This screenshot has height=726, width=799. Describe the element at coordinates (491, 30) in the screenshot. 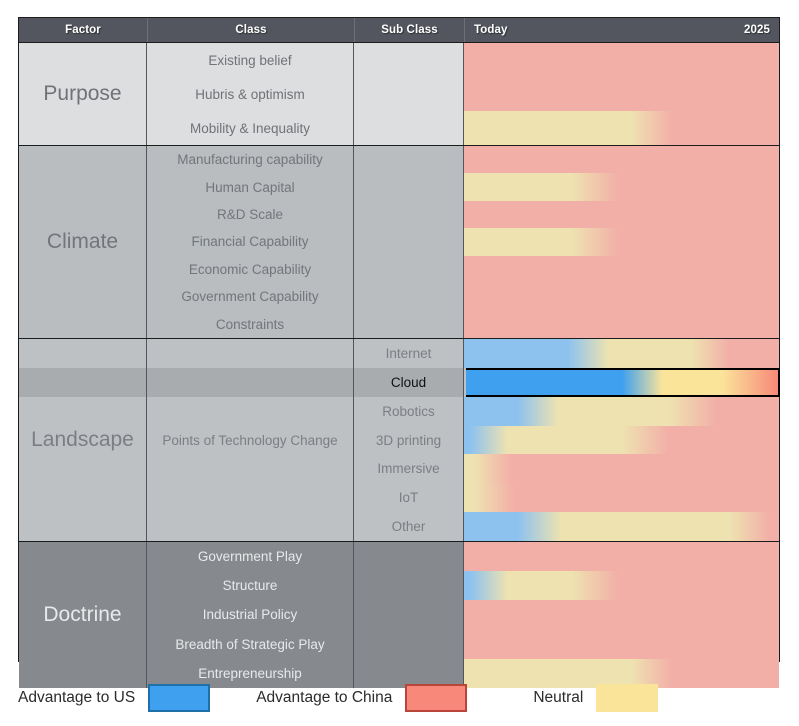

I see `timeline-start-label: Today` at that location.